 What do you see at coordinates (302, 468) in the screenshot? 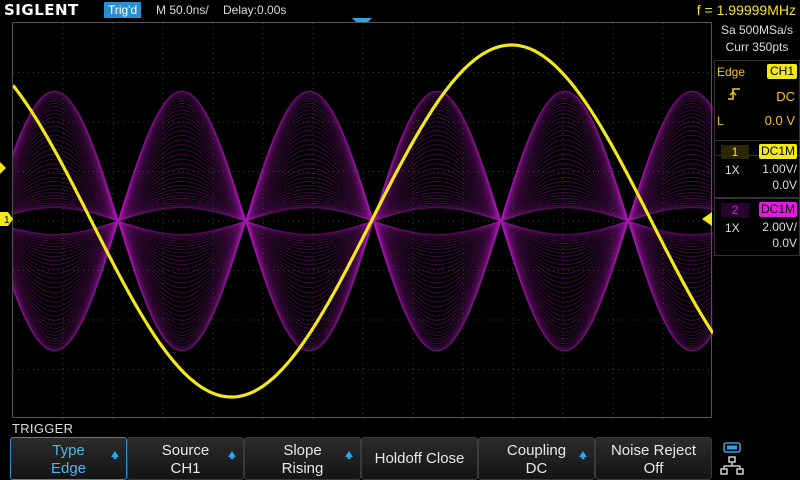
I see `softkey-value: Rising` at bounding box center [302, 468].